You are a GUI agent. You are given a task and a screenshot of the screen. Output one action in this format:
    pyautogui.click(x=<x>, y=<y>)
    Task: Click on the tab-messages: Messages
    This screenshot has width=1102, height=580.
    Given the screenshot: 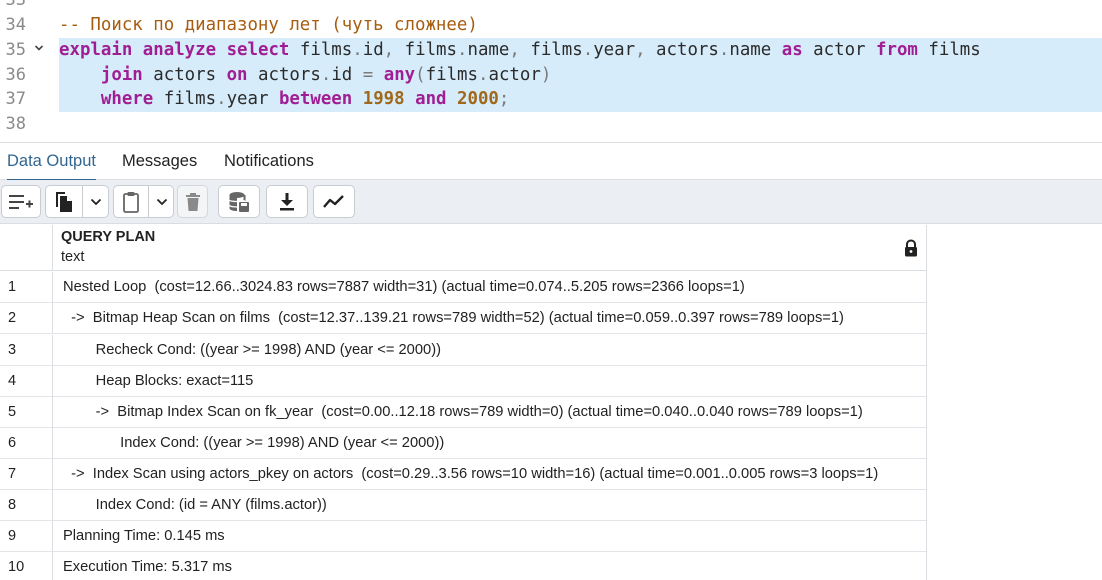 What is the action you would take?
    pyautogui.click(x=159, y=161)
    